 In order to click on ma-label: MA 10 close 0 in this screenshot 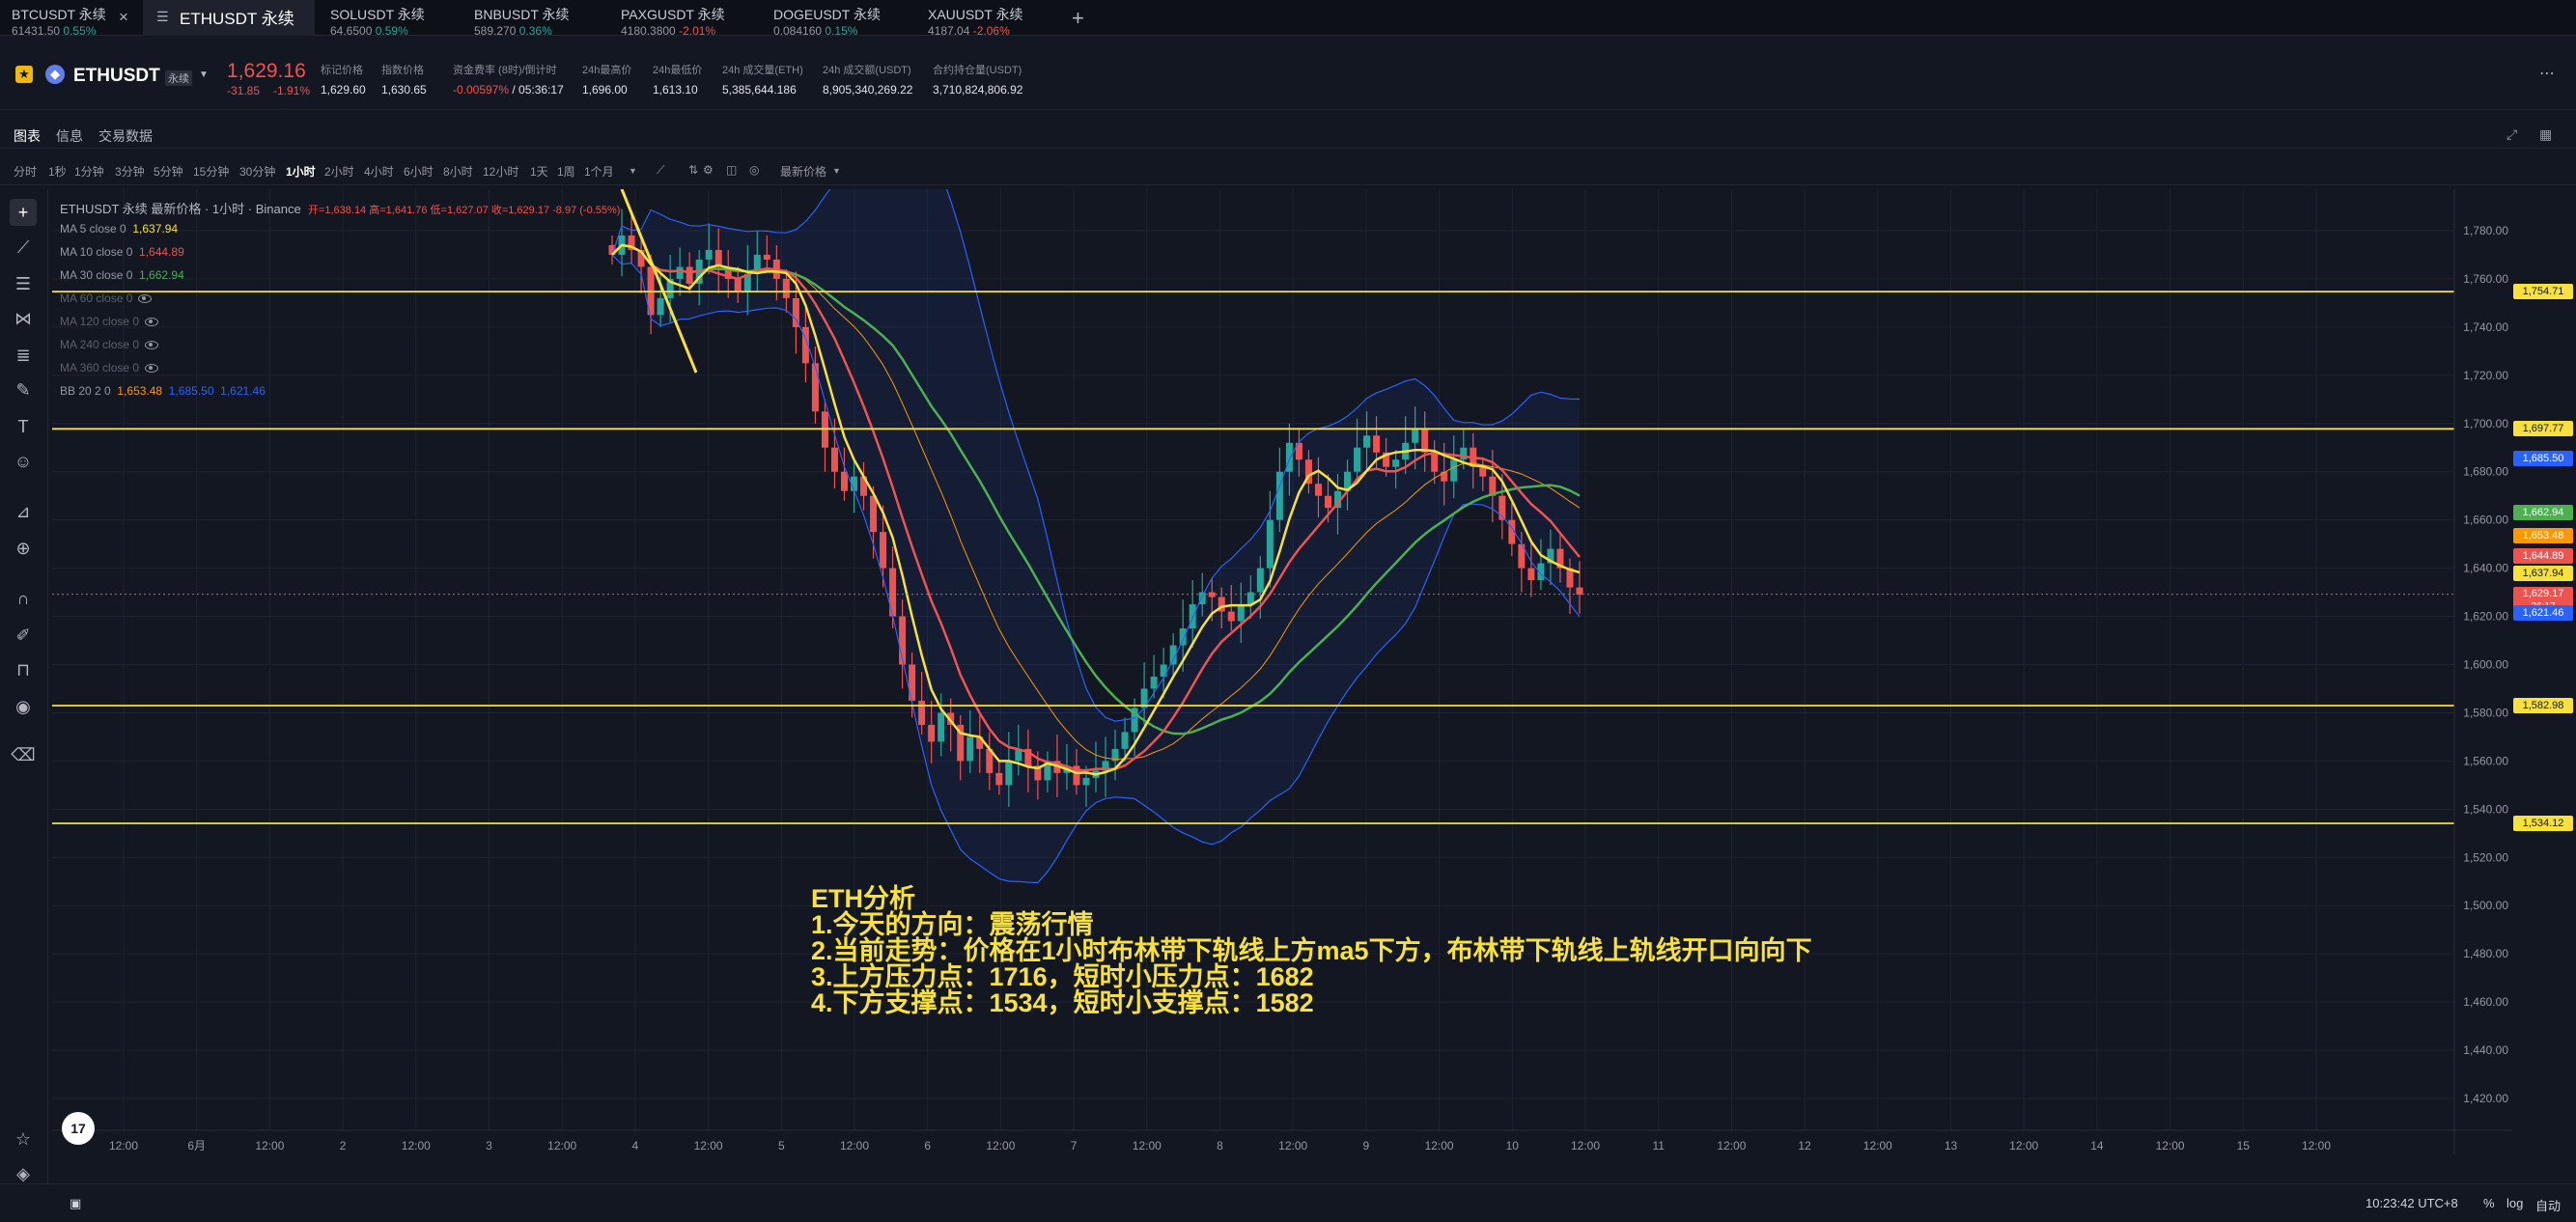, I will do `click(97, 252)`.